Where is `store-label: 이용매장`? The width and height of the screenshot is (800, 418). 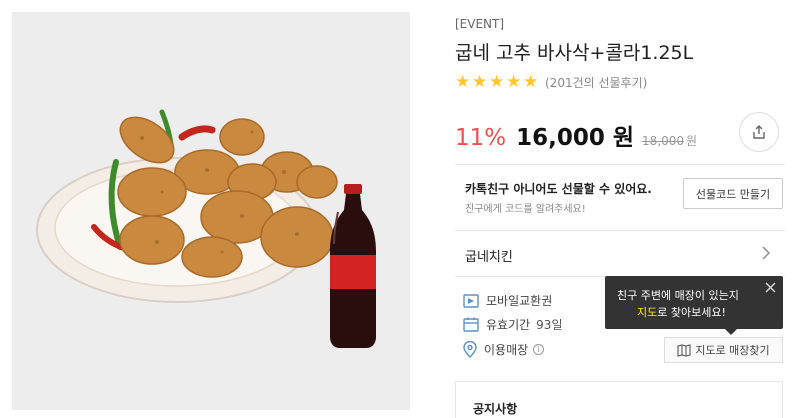
store-label: 이용매장 is located at coordinates (506, 350).